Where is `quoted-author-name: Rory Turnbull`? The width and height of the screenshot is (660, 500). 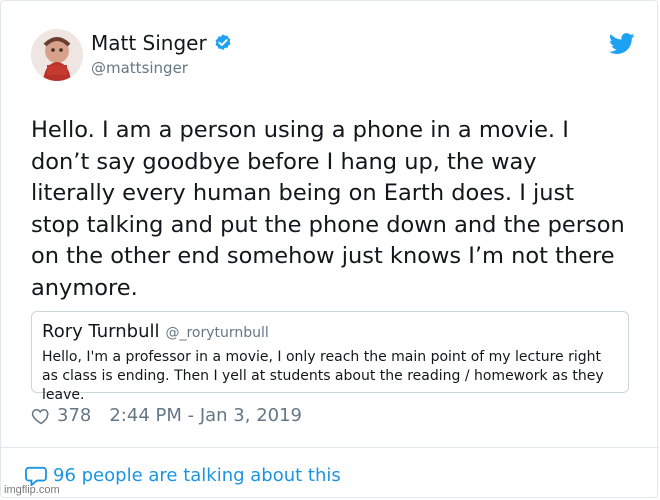
quoted-author-name: Rory Turnbull is located at coordinates (101, 331).